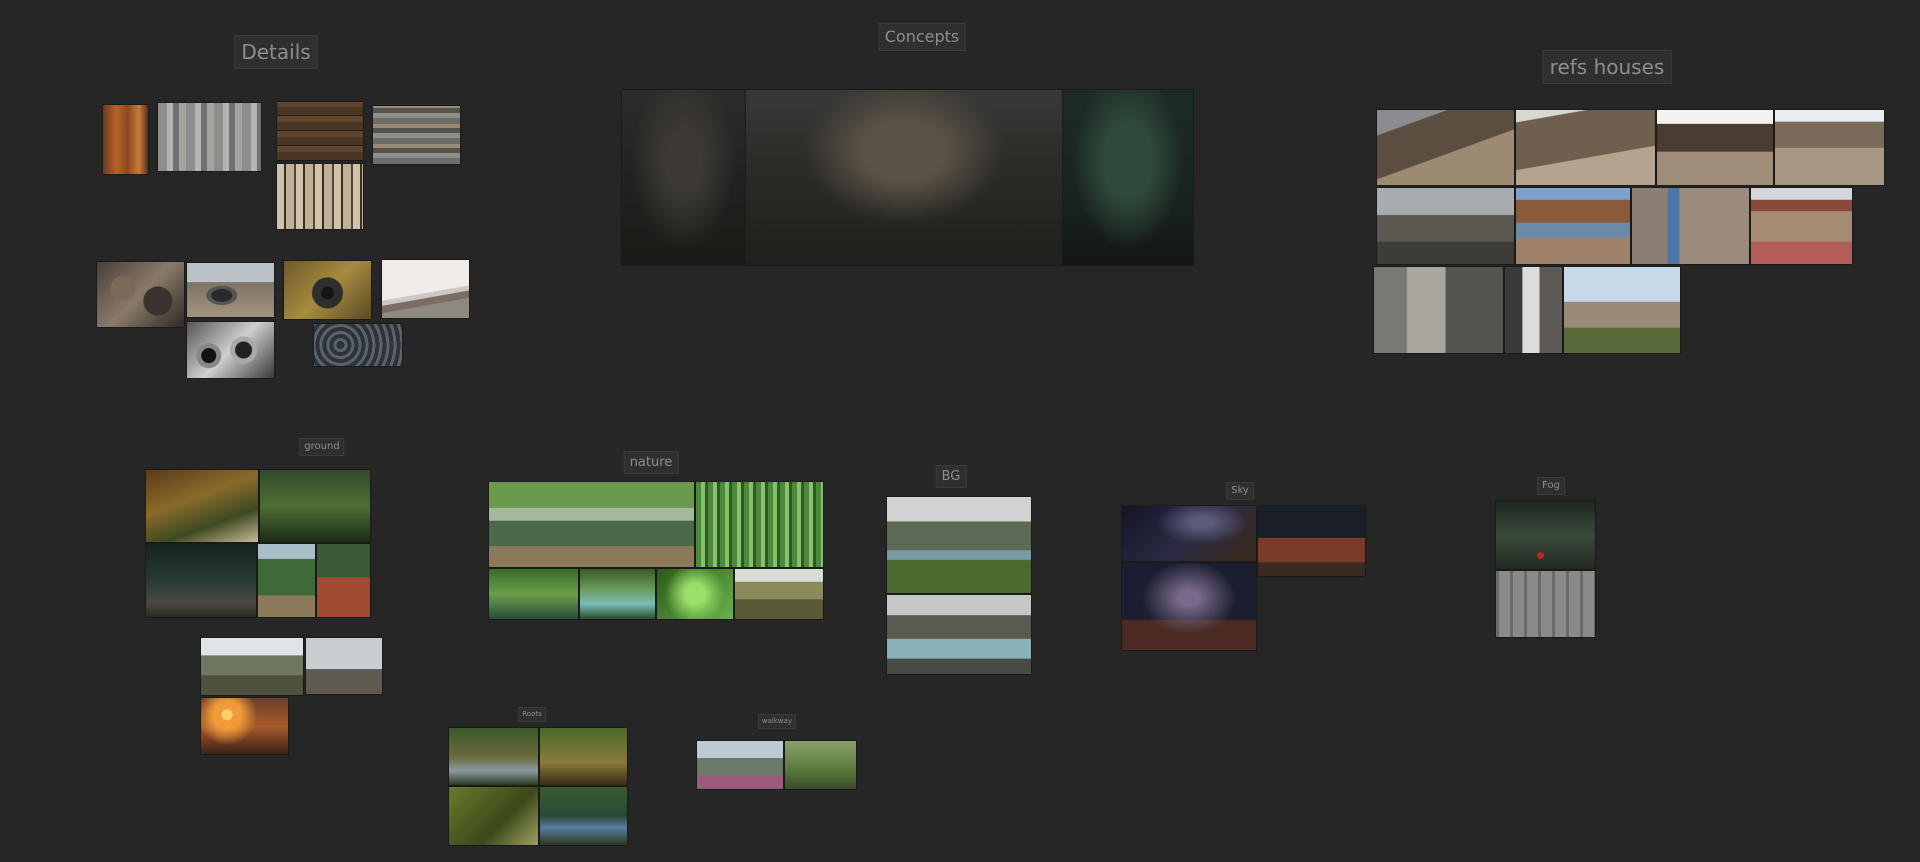 This screenshot has height=862, width=1920. Describe the element at coordinates (230, 290) in the screenshot. I see `details-image-beach-tires` at that location.